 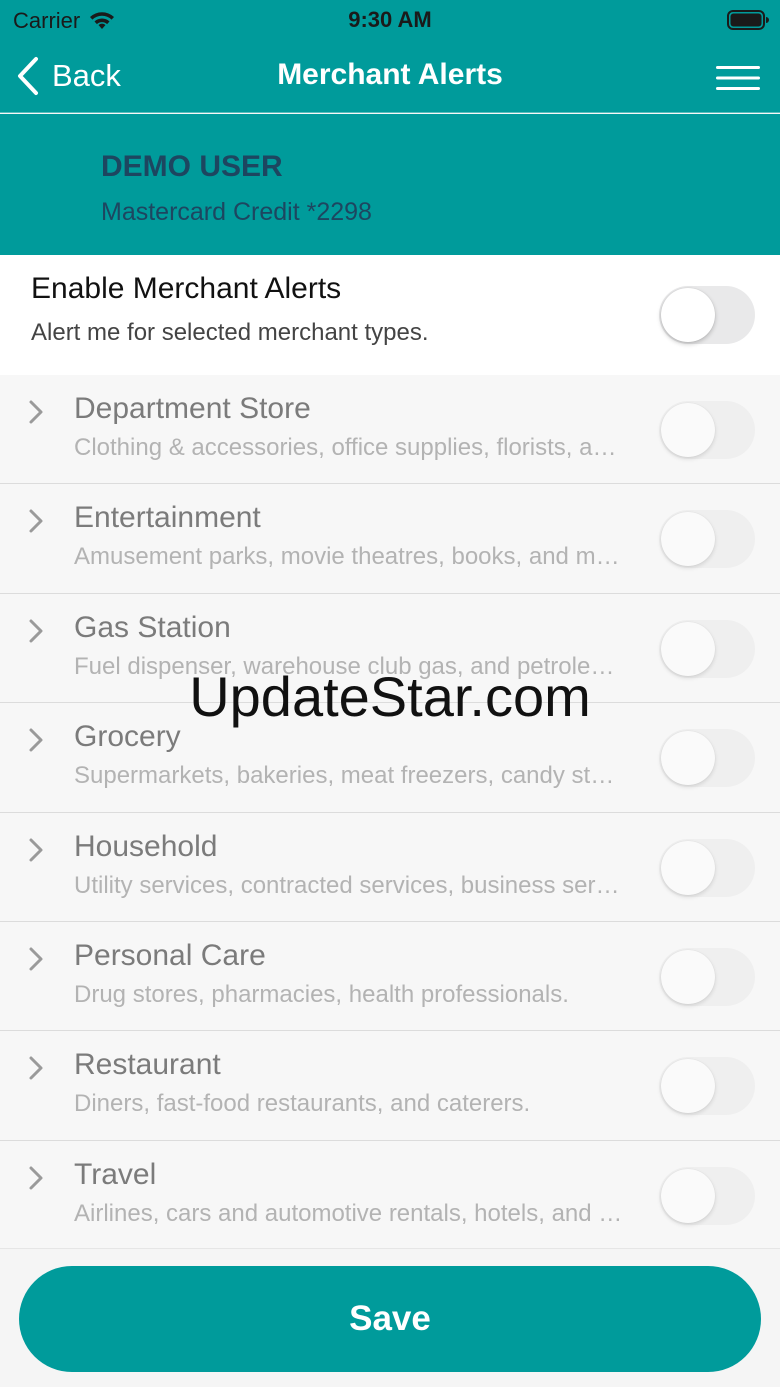 I want to click on category-name: Entertainment, so click(x=167, y=518).